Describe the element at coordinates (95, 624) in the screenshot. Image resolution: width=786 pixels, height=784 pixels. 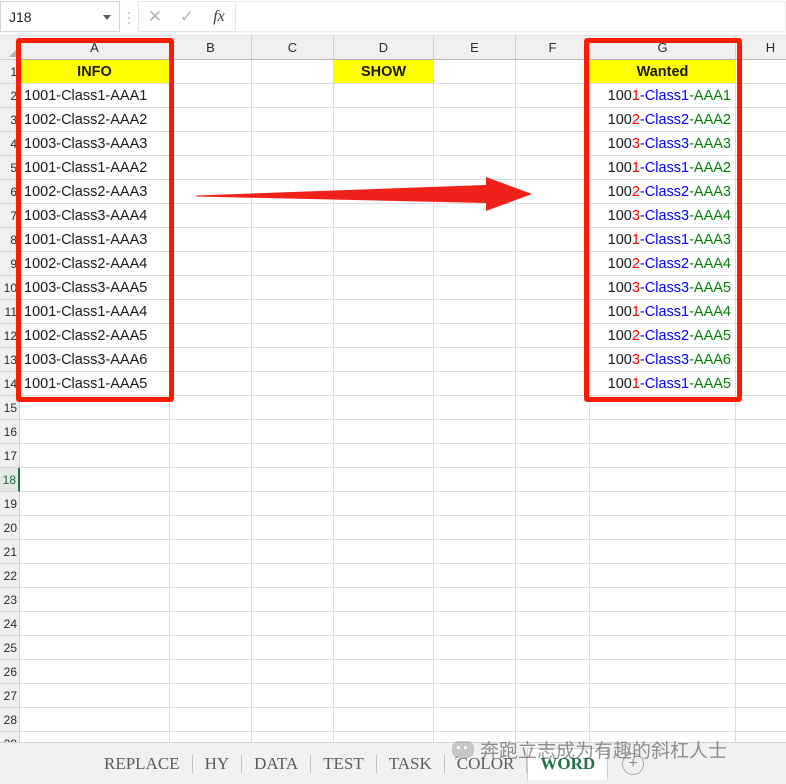
I see `cell-A24` at that location.